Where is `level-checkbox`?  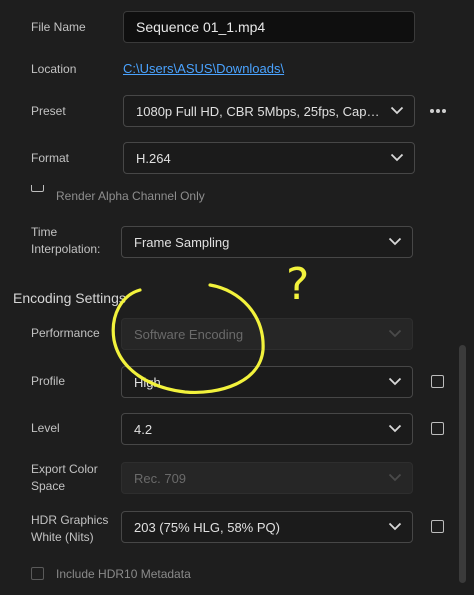 level-checkbox is located at coordinates (437, 428).